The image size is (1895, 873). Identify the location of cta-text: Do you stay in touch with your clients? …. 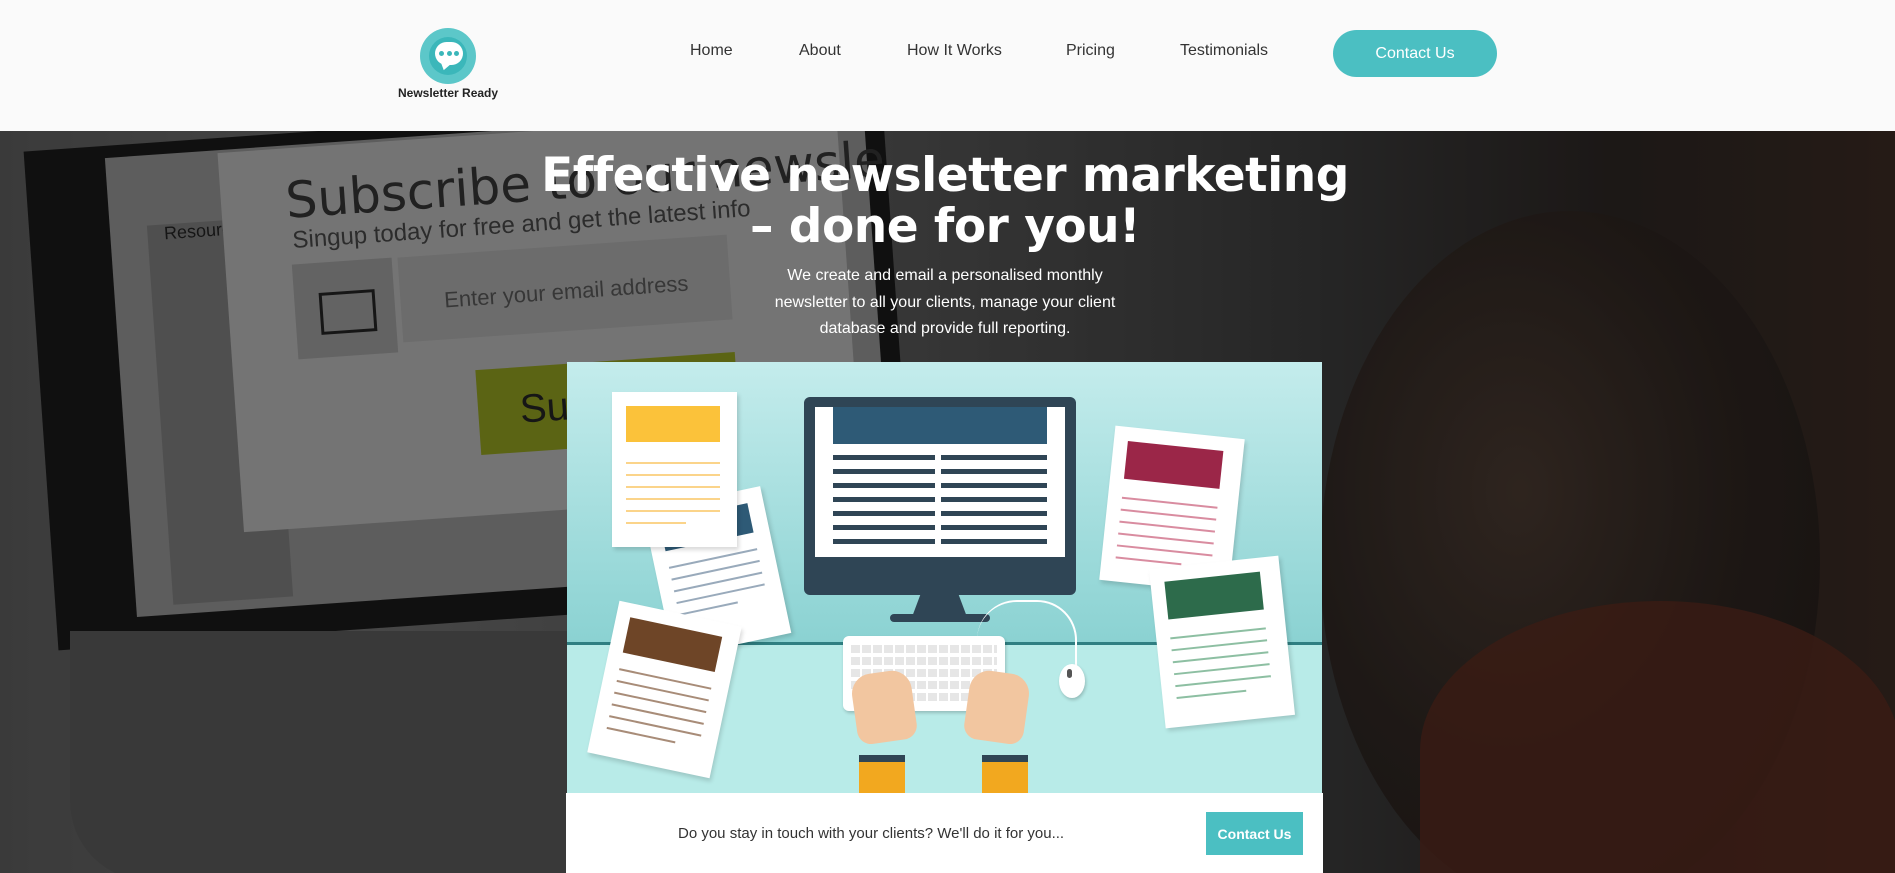
(871, 833).